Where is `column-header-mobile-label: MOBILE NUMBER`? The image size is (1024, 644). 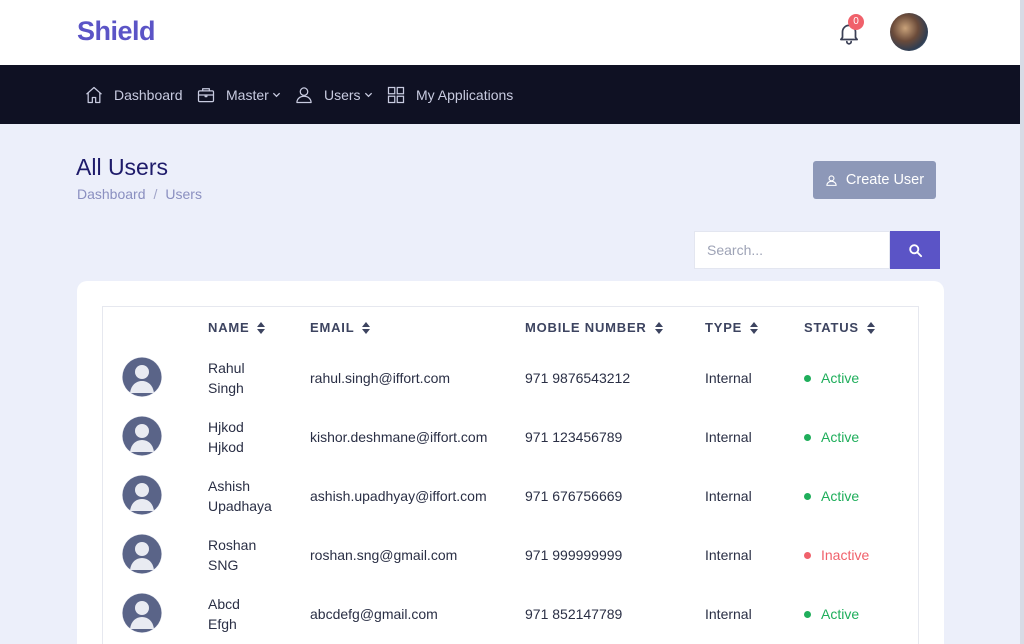 column-header-mobile-label: MOBILE NUMBER is located at coordinates (586, 327).